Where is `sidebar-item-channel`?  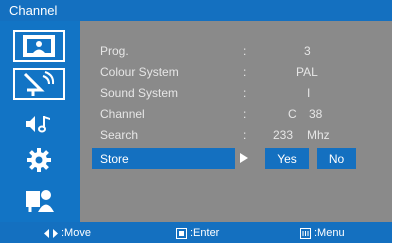
sidebar-item-channel is located at coordinates (39, 84).